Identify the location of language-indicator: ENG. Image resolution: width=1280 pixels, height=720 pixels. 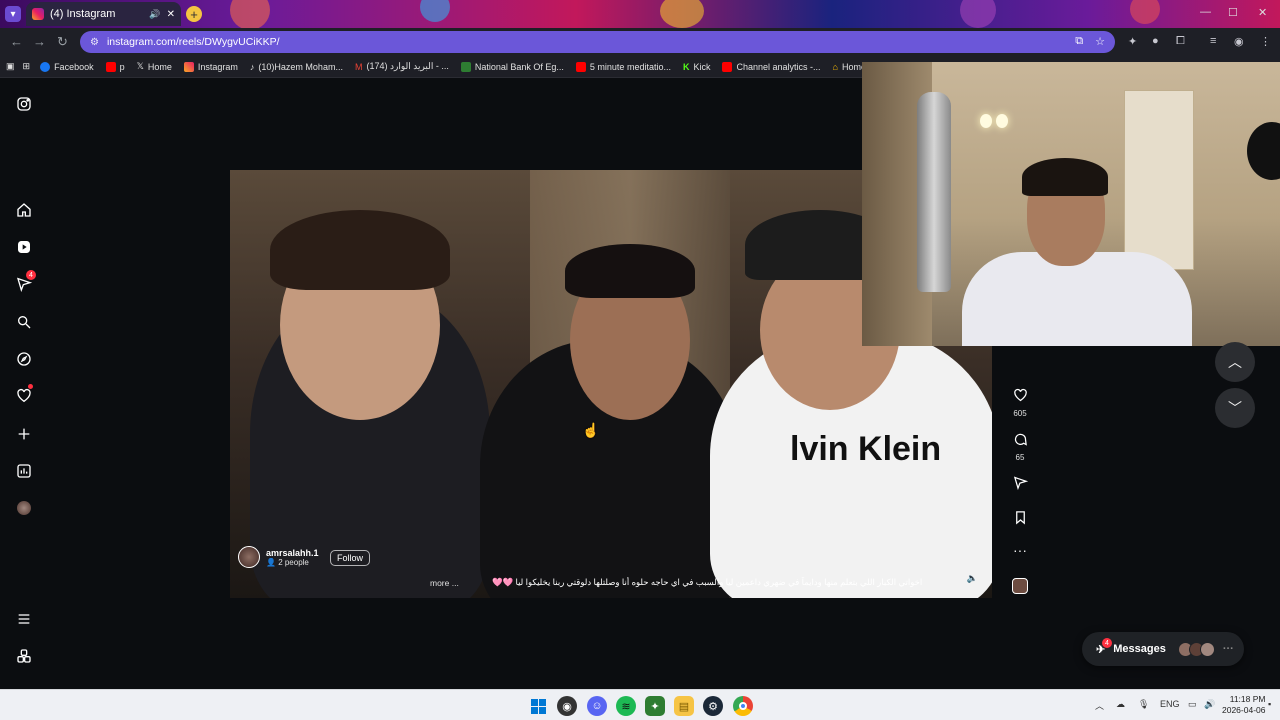
(1170, 704).